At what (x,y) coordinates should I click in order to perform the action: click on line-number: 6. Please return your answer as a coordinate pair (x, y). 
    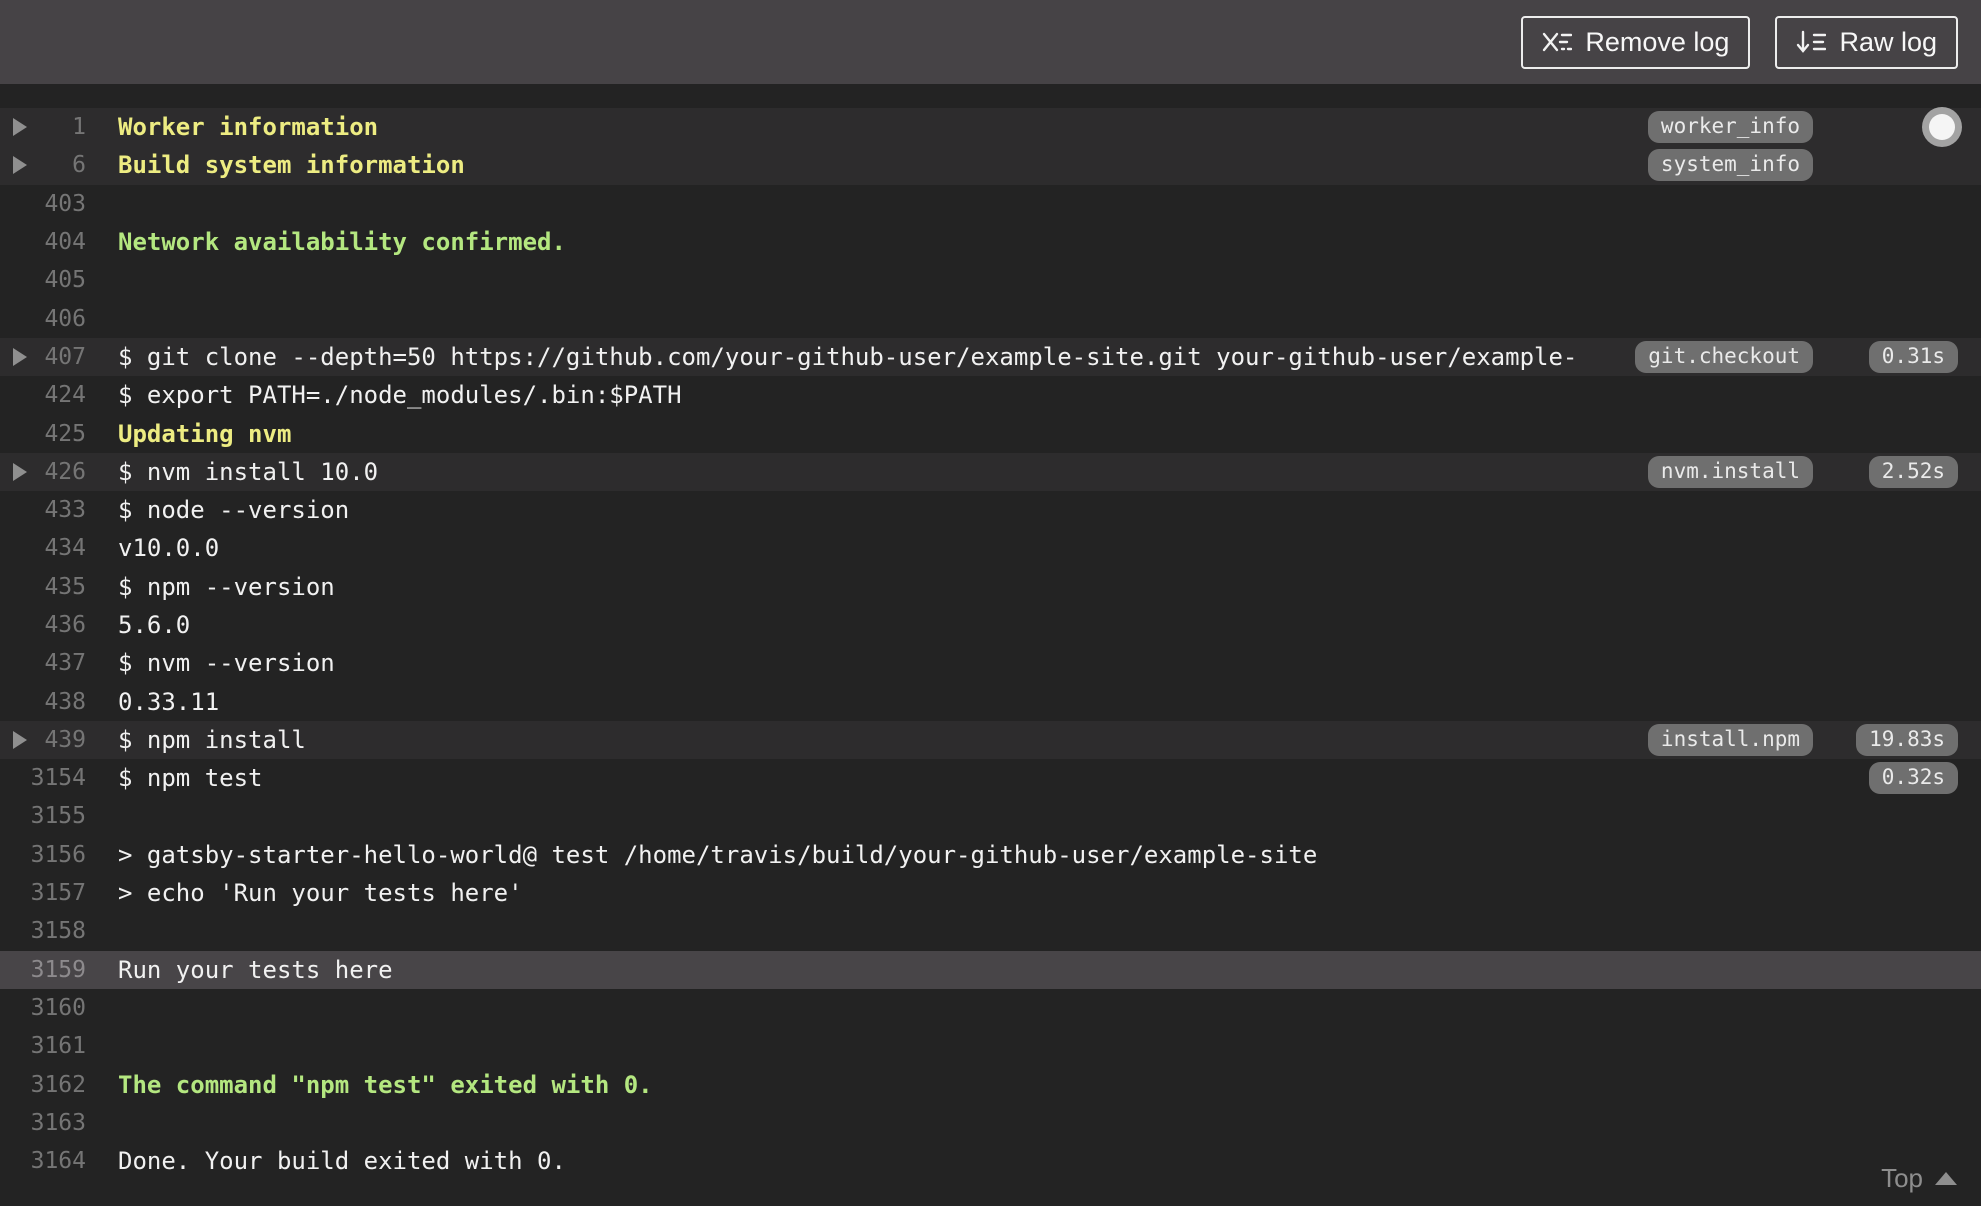
    Looking at the image, I should click on (58, 165).